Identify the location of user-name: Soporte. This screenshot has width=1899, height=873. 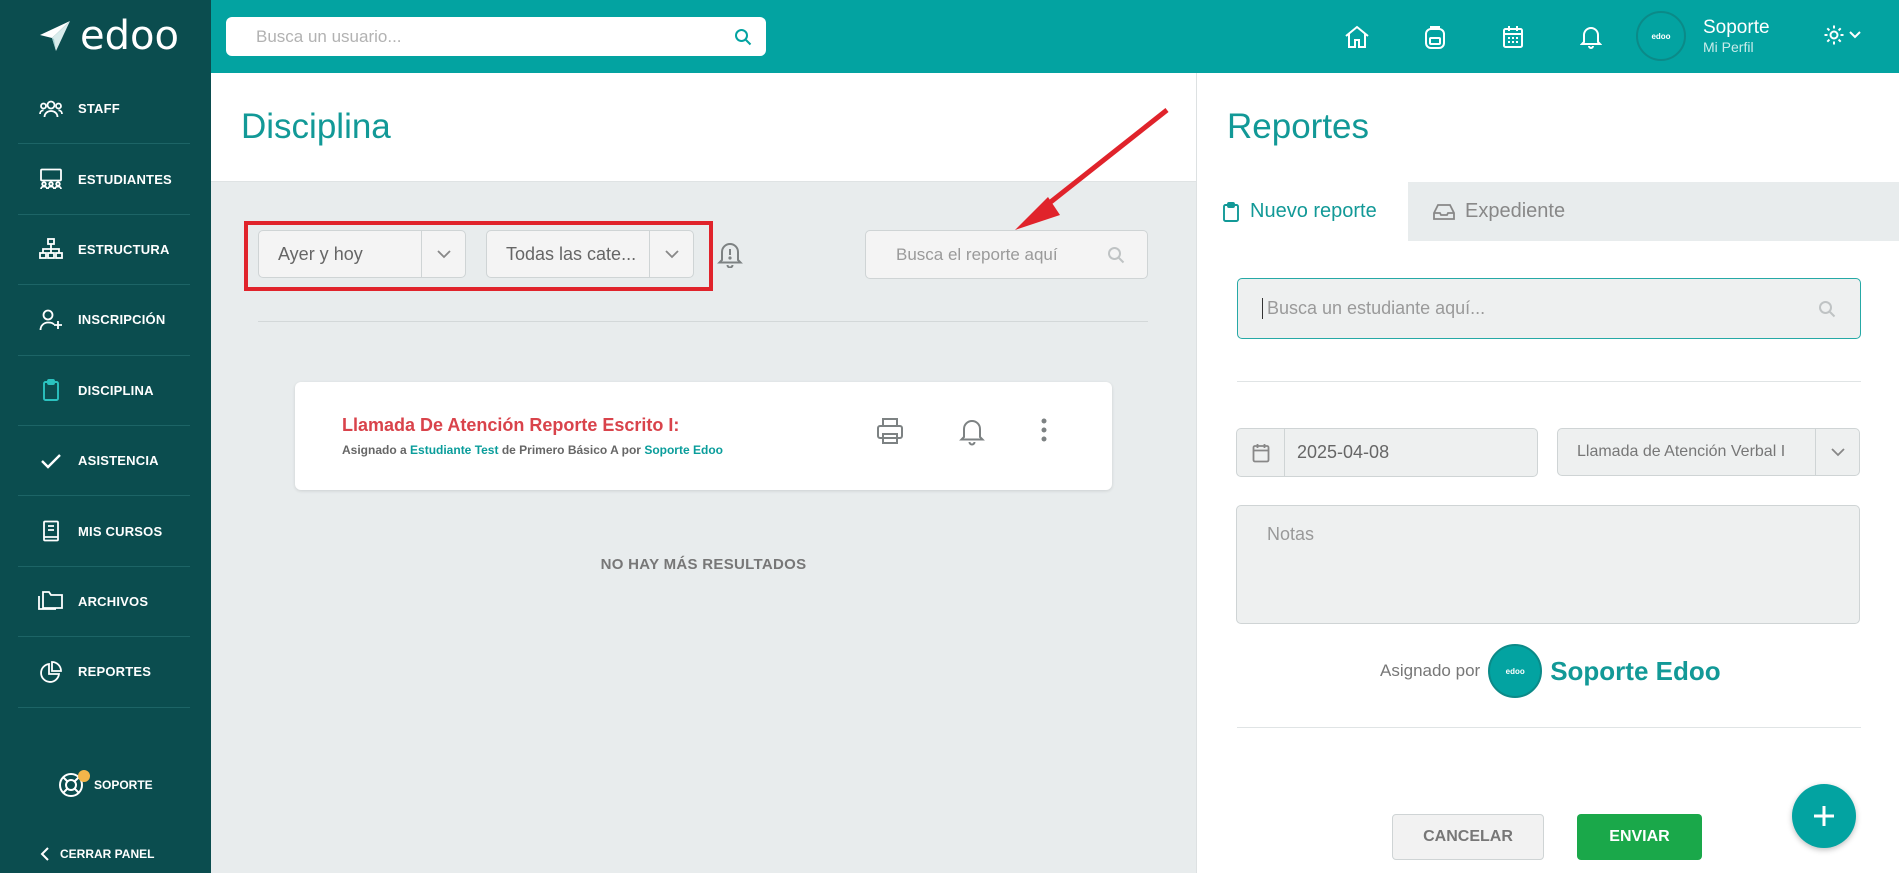
(1736, 27).